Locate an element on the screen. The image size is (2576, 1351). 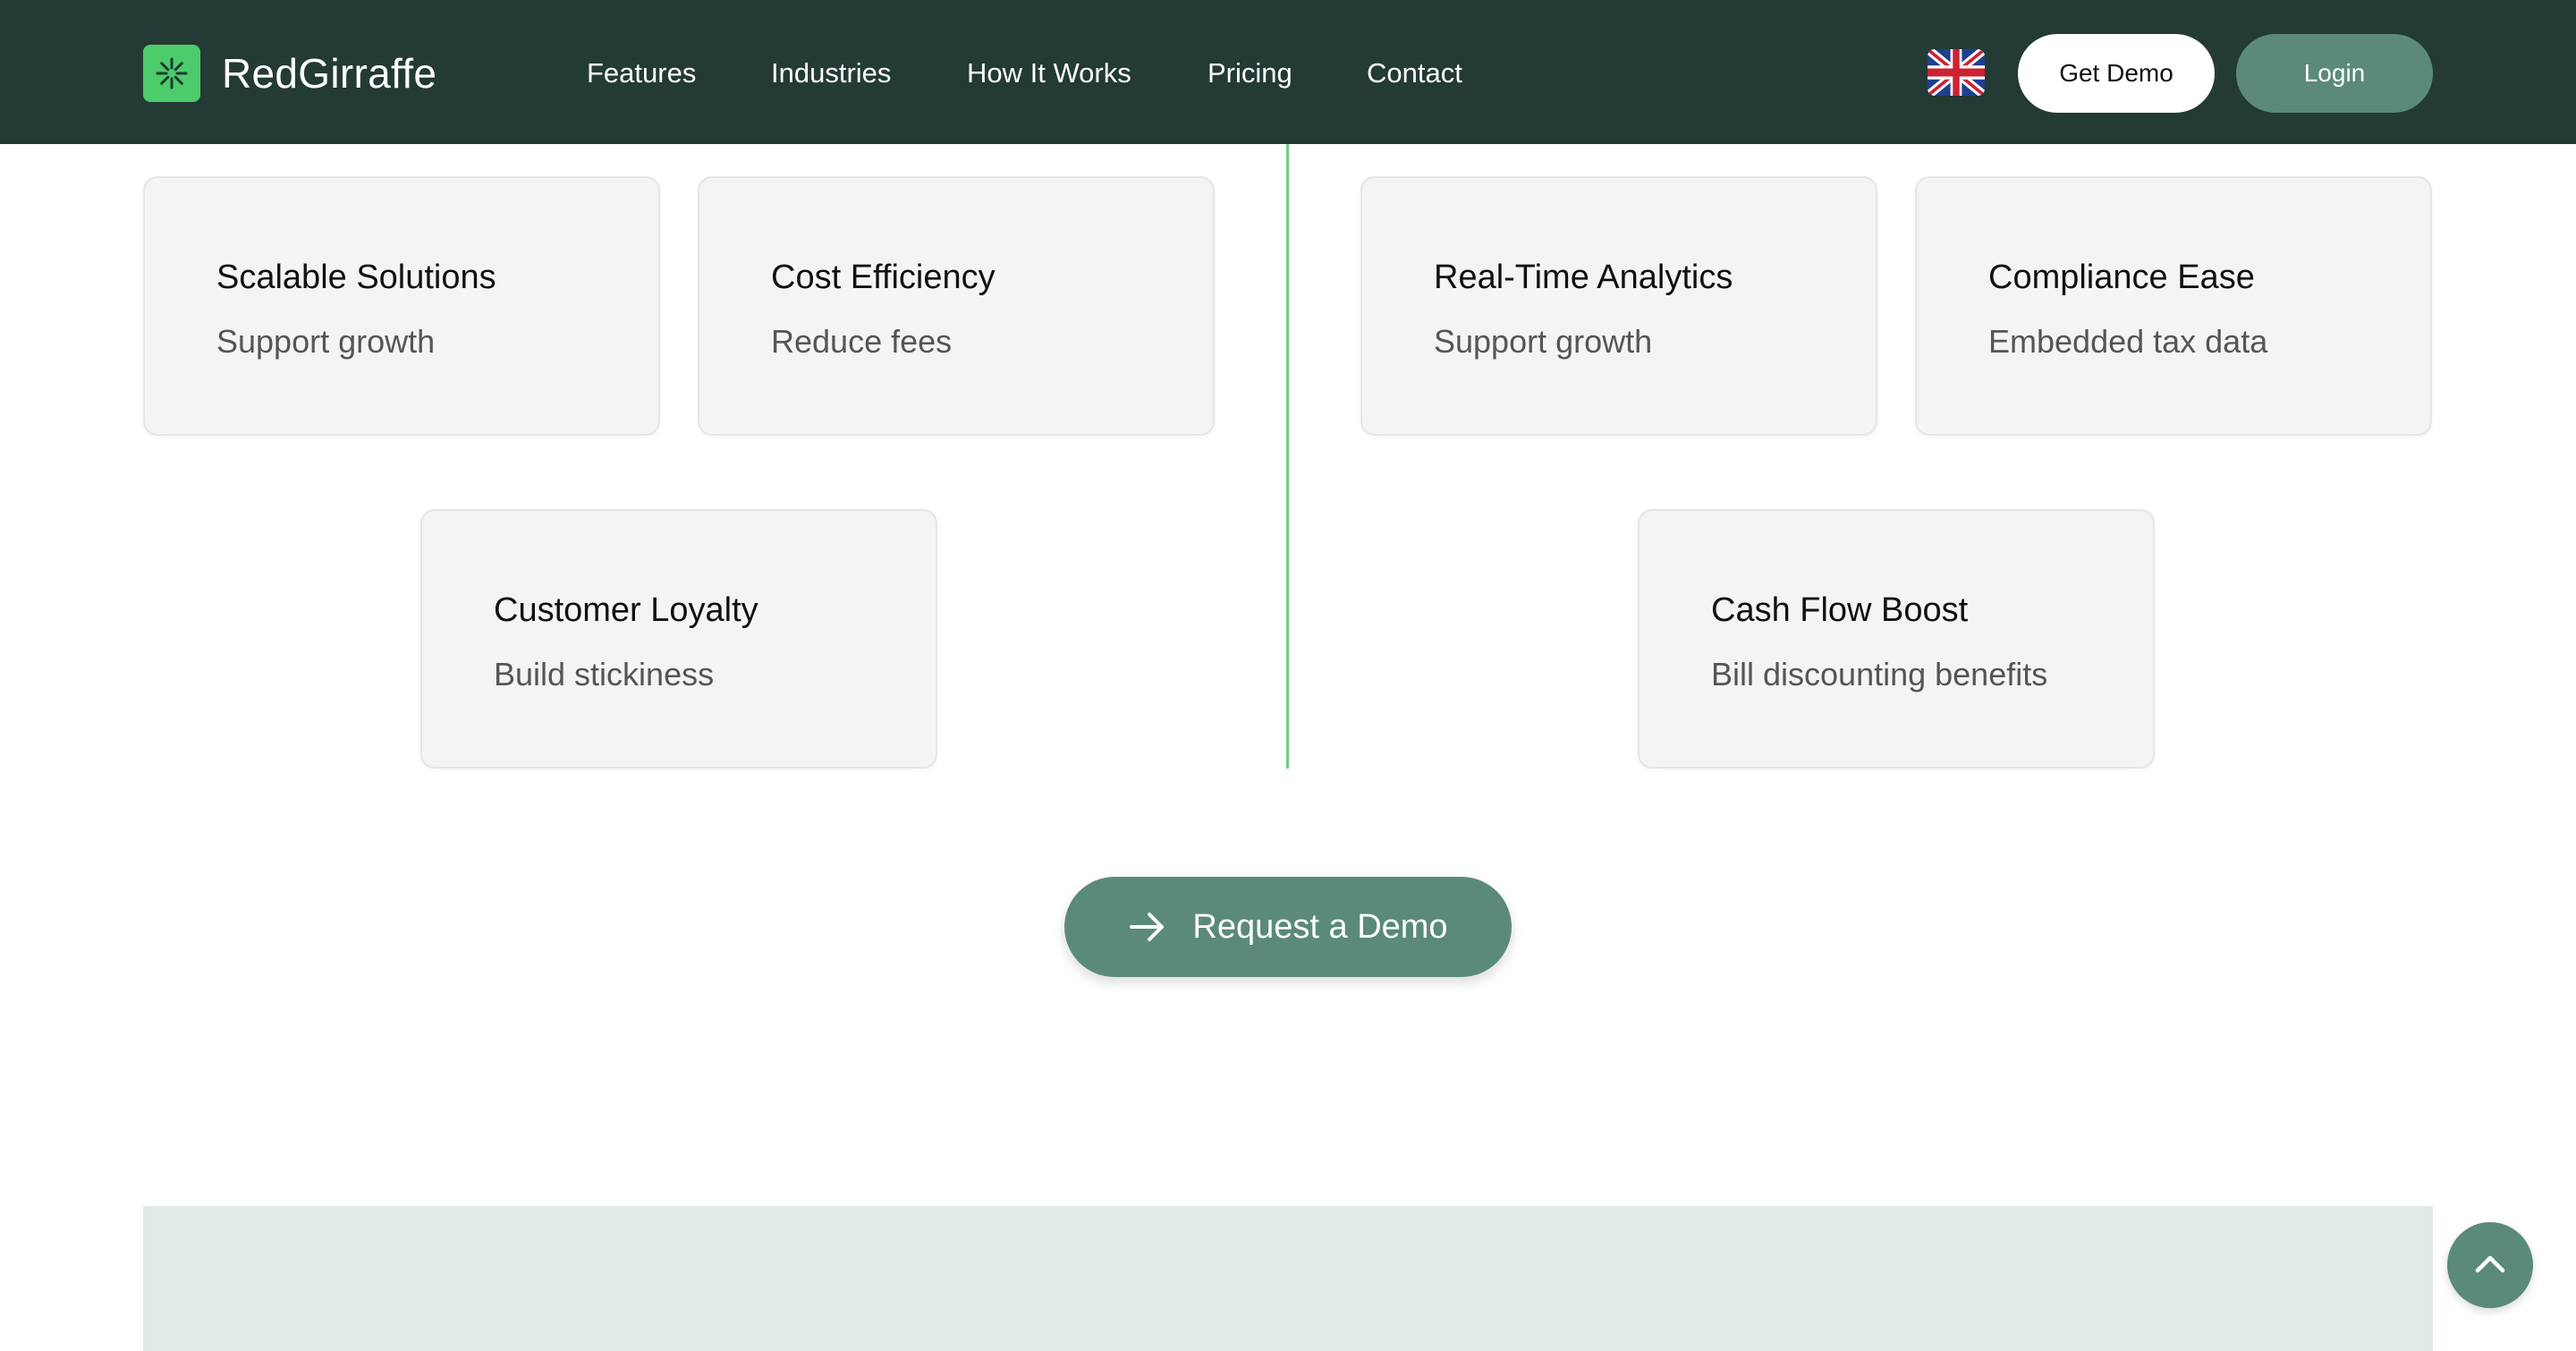
nav-contact: Contact is located at coordinates (1414, 73).